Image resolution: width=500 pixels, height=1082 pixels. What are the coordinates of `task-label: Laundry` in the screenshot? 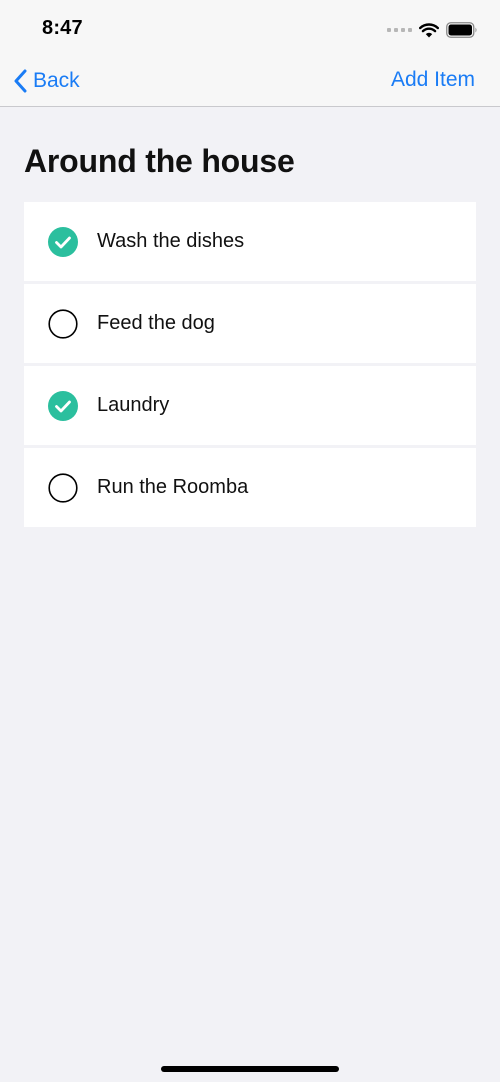 It's located at (133, 405).